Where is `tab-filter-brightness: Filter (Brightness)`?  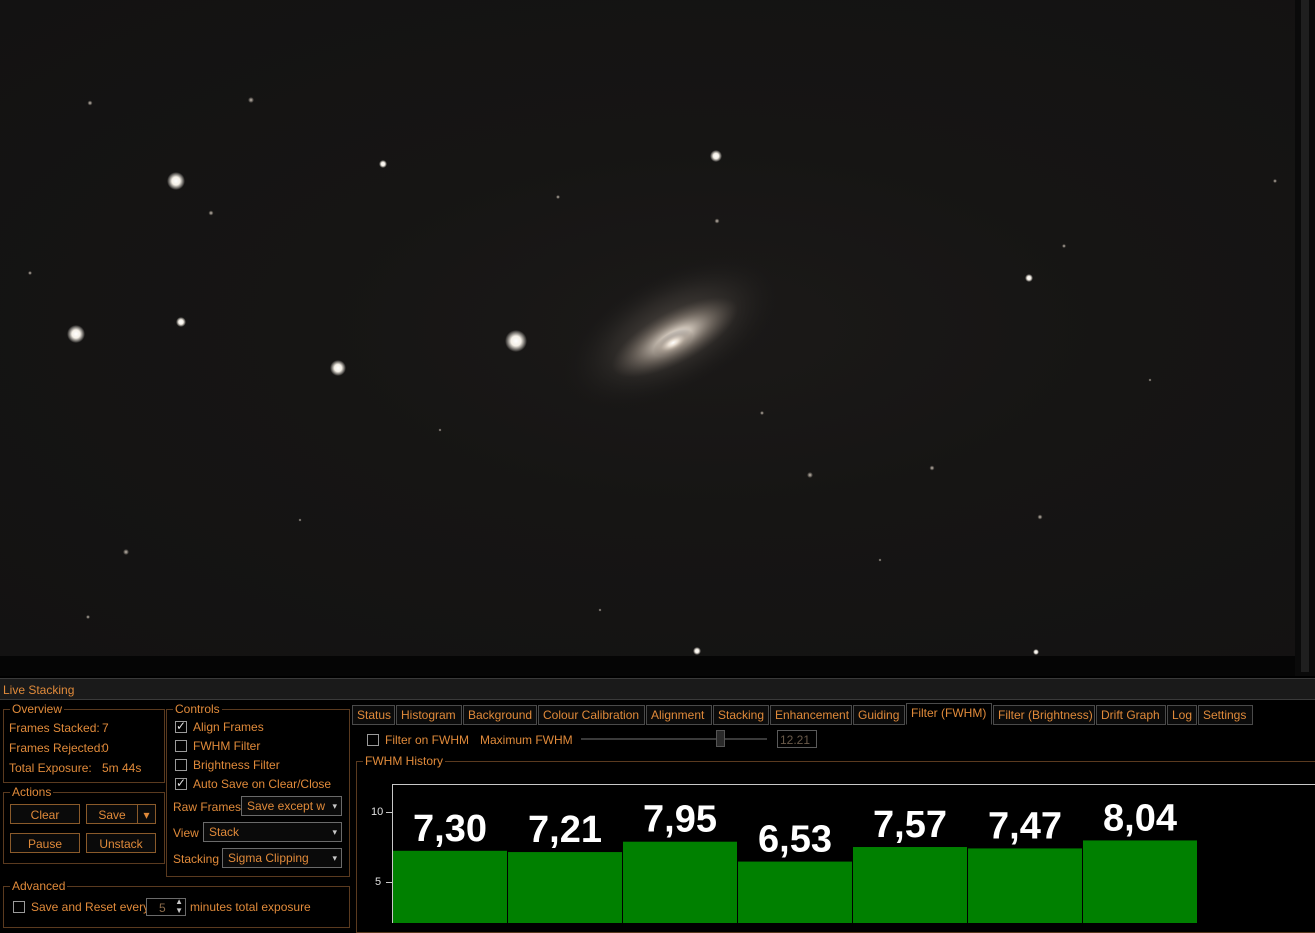 tab-filter-brightness: Filter (Brightness) is located at coordinates (1044, 715).